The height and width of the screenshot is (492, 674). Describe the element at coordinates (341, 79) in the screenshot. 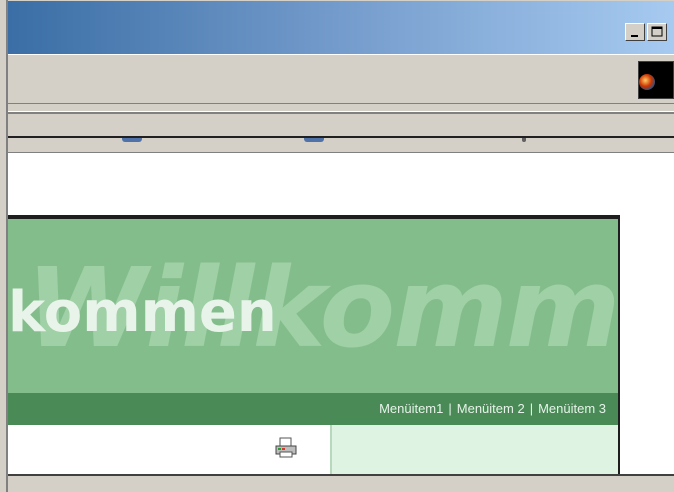

I see `toolbar` at that location.